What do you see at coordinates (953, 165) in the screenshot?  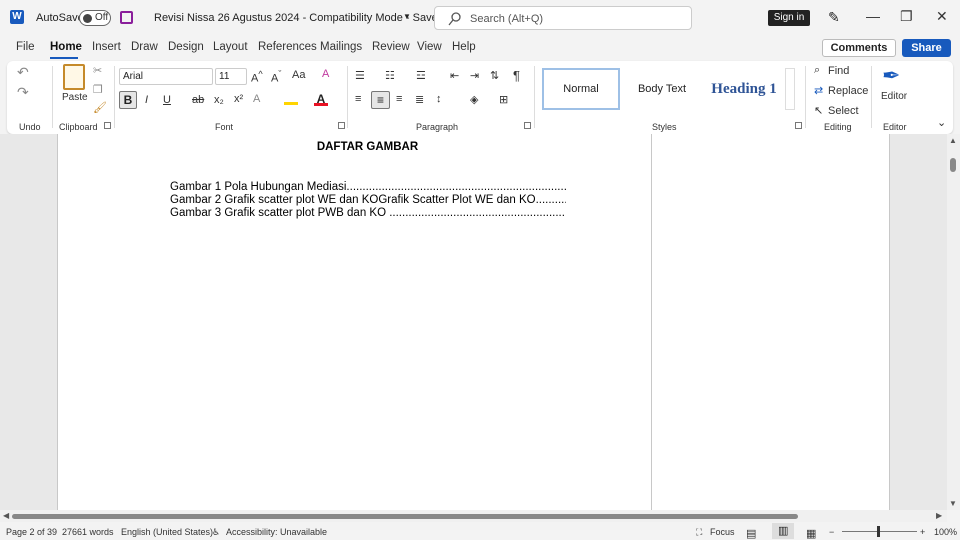 I see `vertical-scroll-thumb` at bounding box center [953, 165].